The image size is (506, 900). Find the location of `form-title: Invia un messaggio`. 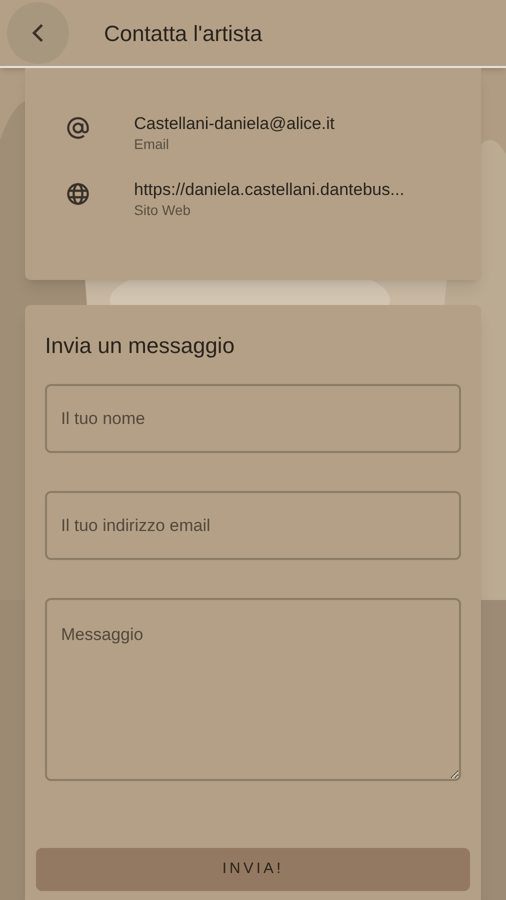

form-title: Invia un messaggio is located at coordinates (140, 346).